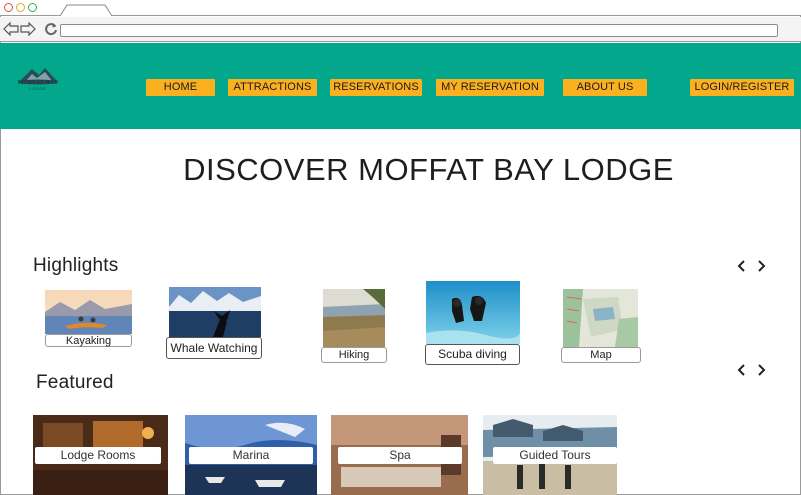 The width and height of the screenshot is (801, 495). I want to click on map-image, so click(600, 318).